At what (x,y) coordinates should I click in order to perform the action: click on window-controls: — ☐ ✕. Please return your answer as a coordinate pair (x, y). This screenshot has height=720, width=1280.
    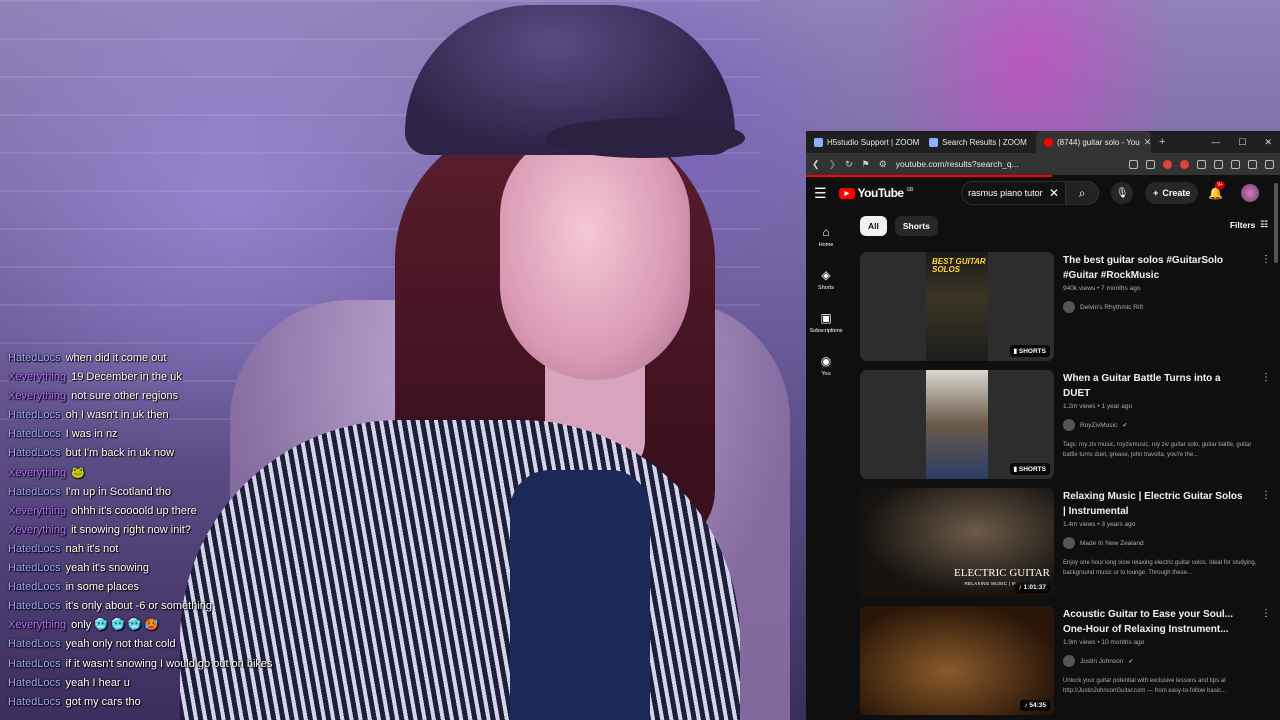
    Looking at the image, I should click on (1245, 142).